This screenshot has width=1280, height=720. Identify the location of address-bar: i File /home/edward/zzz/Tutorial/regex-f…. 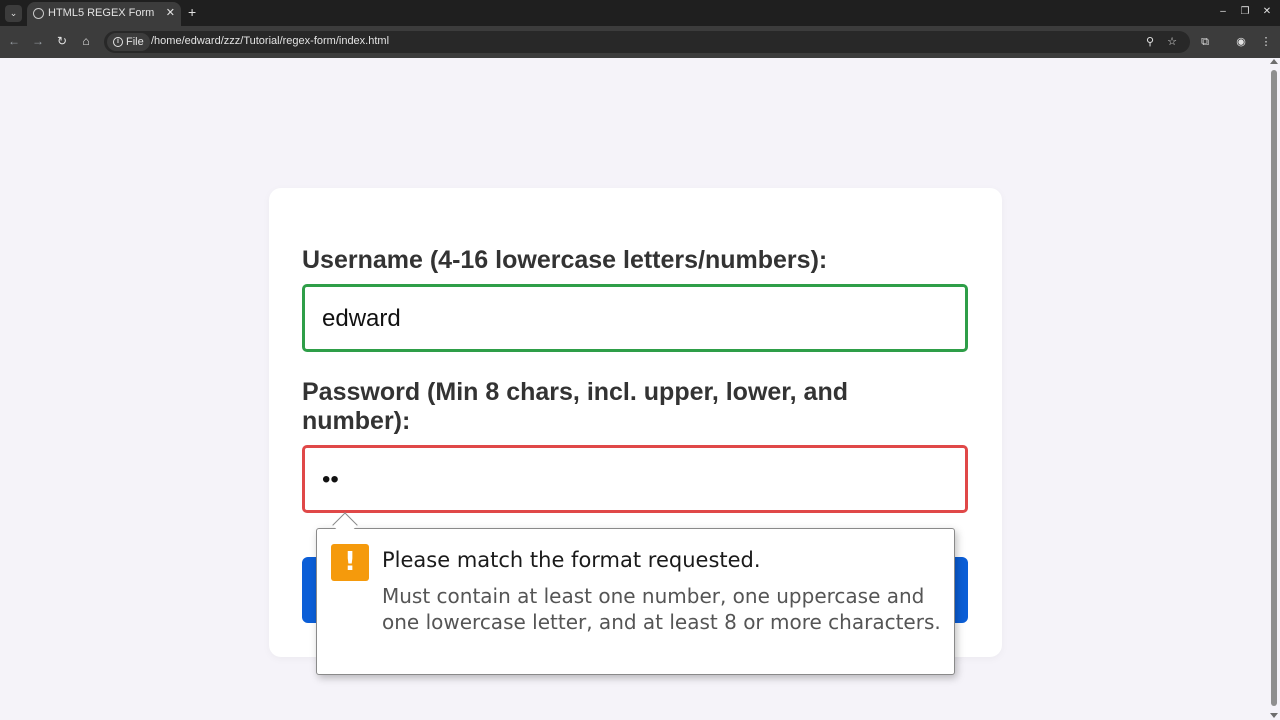
(647, 42).